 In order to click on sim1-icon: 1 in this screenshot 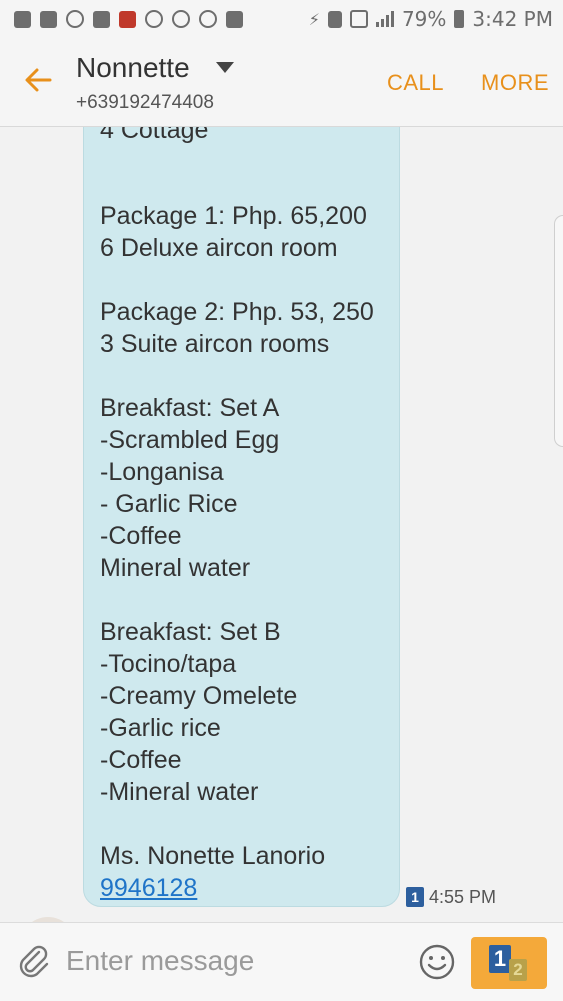, I will do `click(500, 959)`.